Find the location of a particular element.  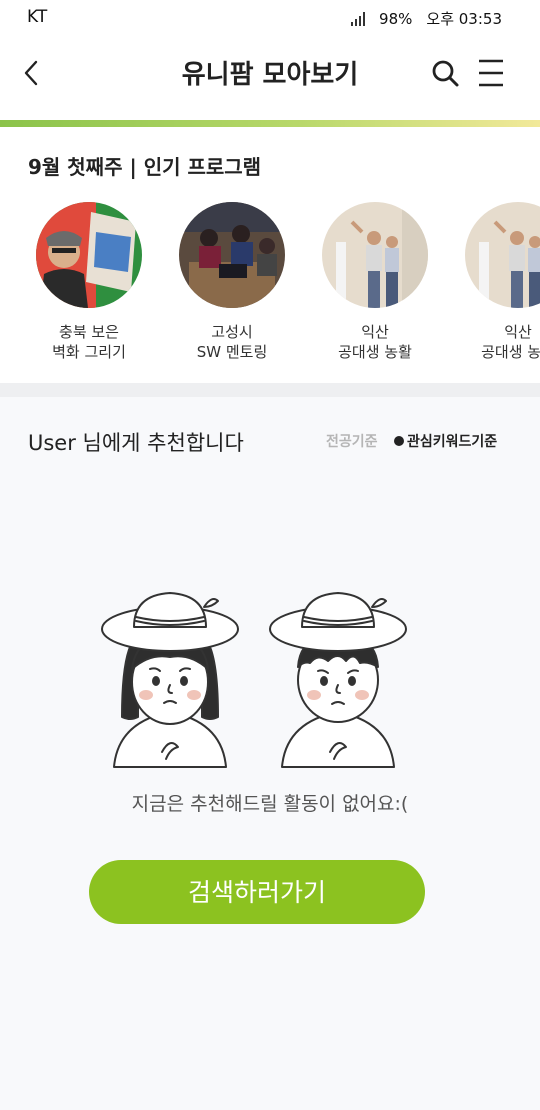

program-card: 충북 보은 벽화 그리기 is located at coordinates (89, 282).